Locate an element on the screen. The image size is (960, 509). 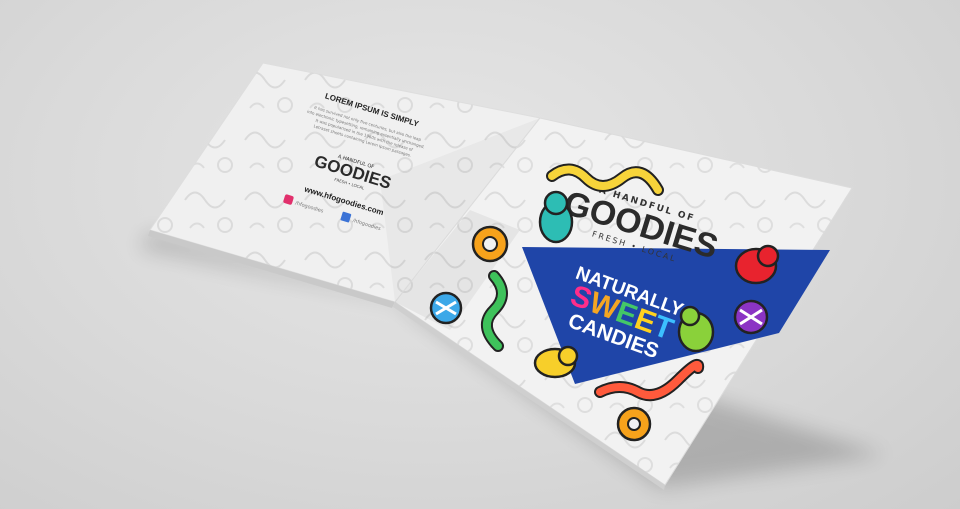
swirl-candy-purple-icon is located at coordinates (751, 317).